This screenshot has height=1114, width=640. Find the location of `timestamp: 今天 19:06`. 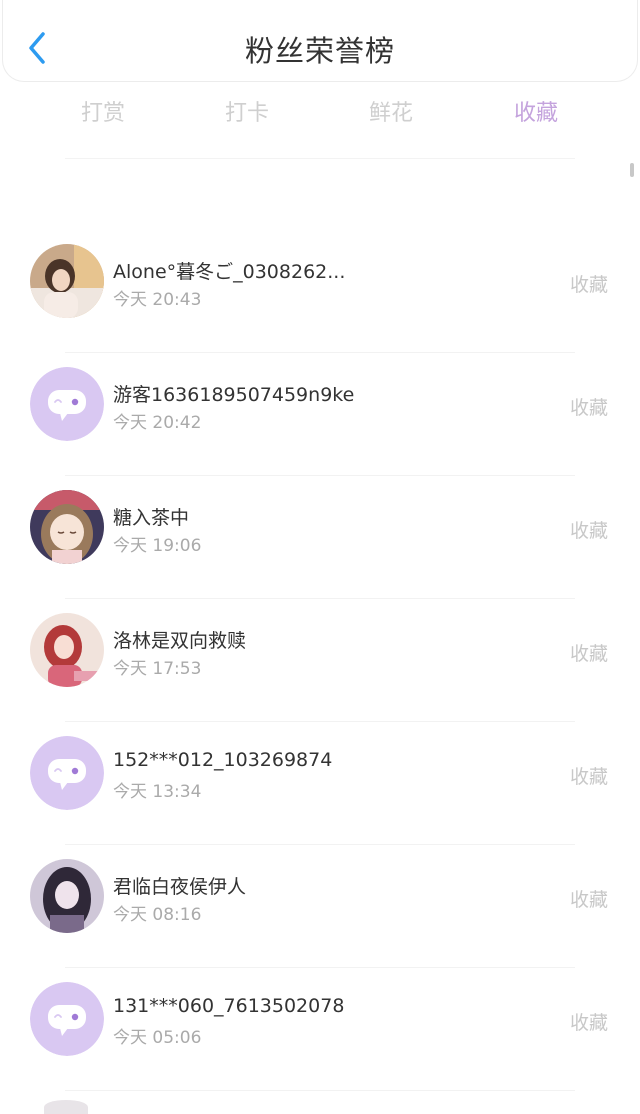

timestamp: 今天 19:06 is located at coordinates (157, 546).